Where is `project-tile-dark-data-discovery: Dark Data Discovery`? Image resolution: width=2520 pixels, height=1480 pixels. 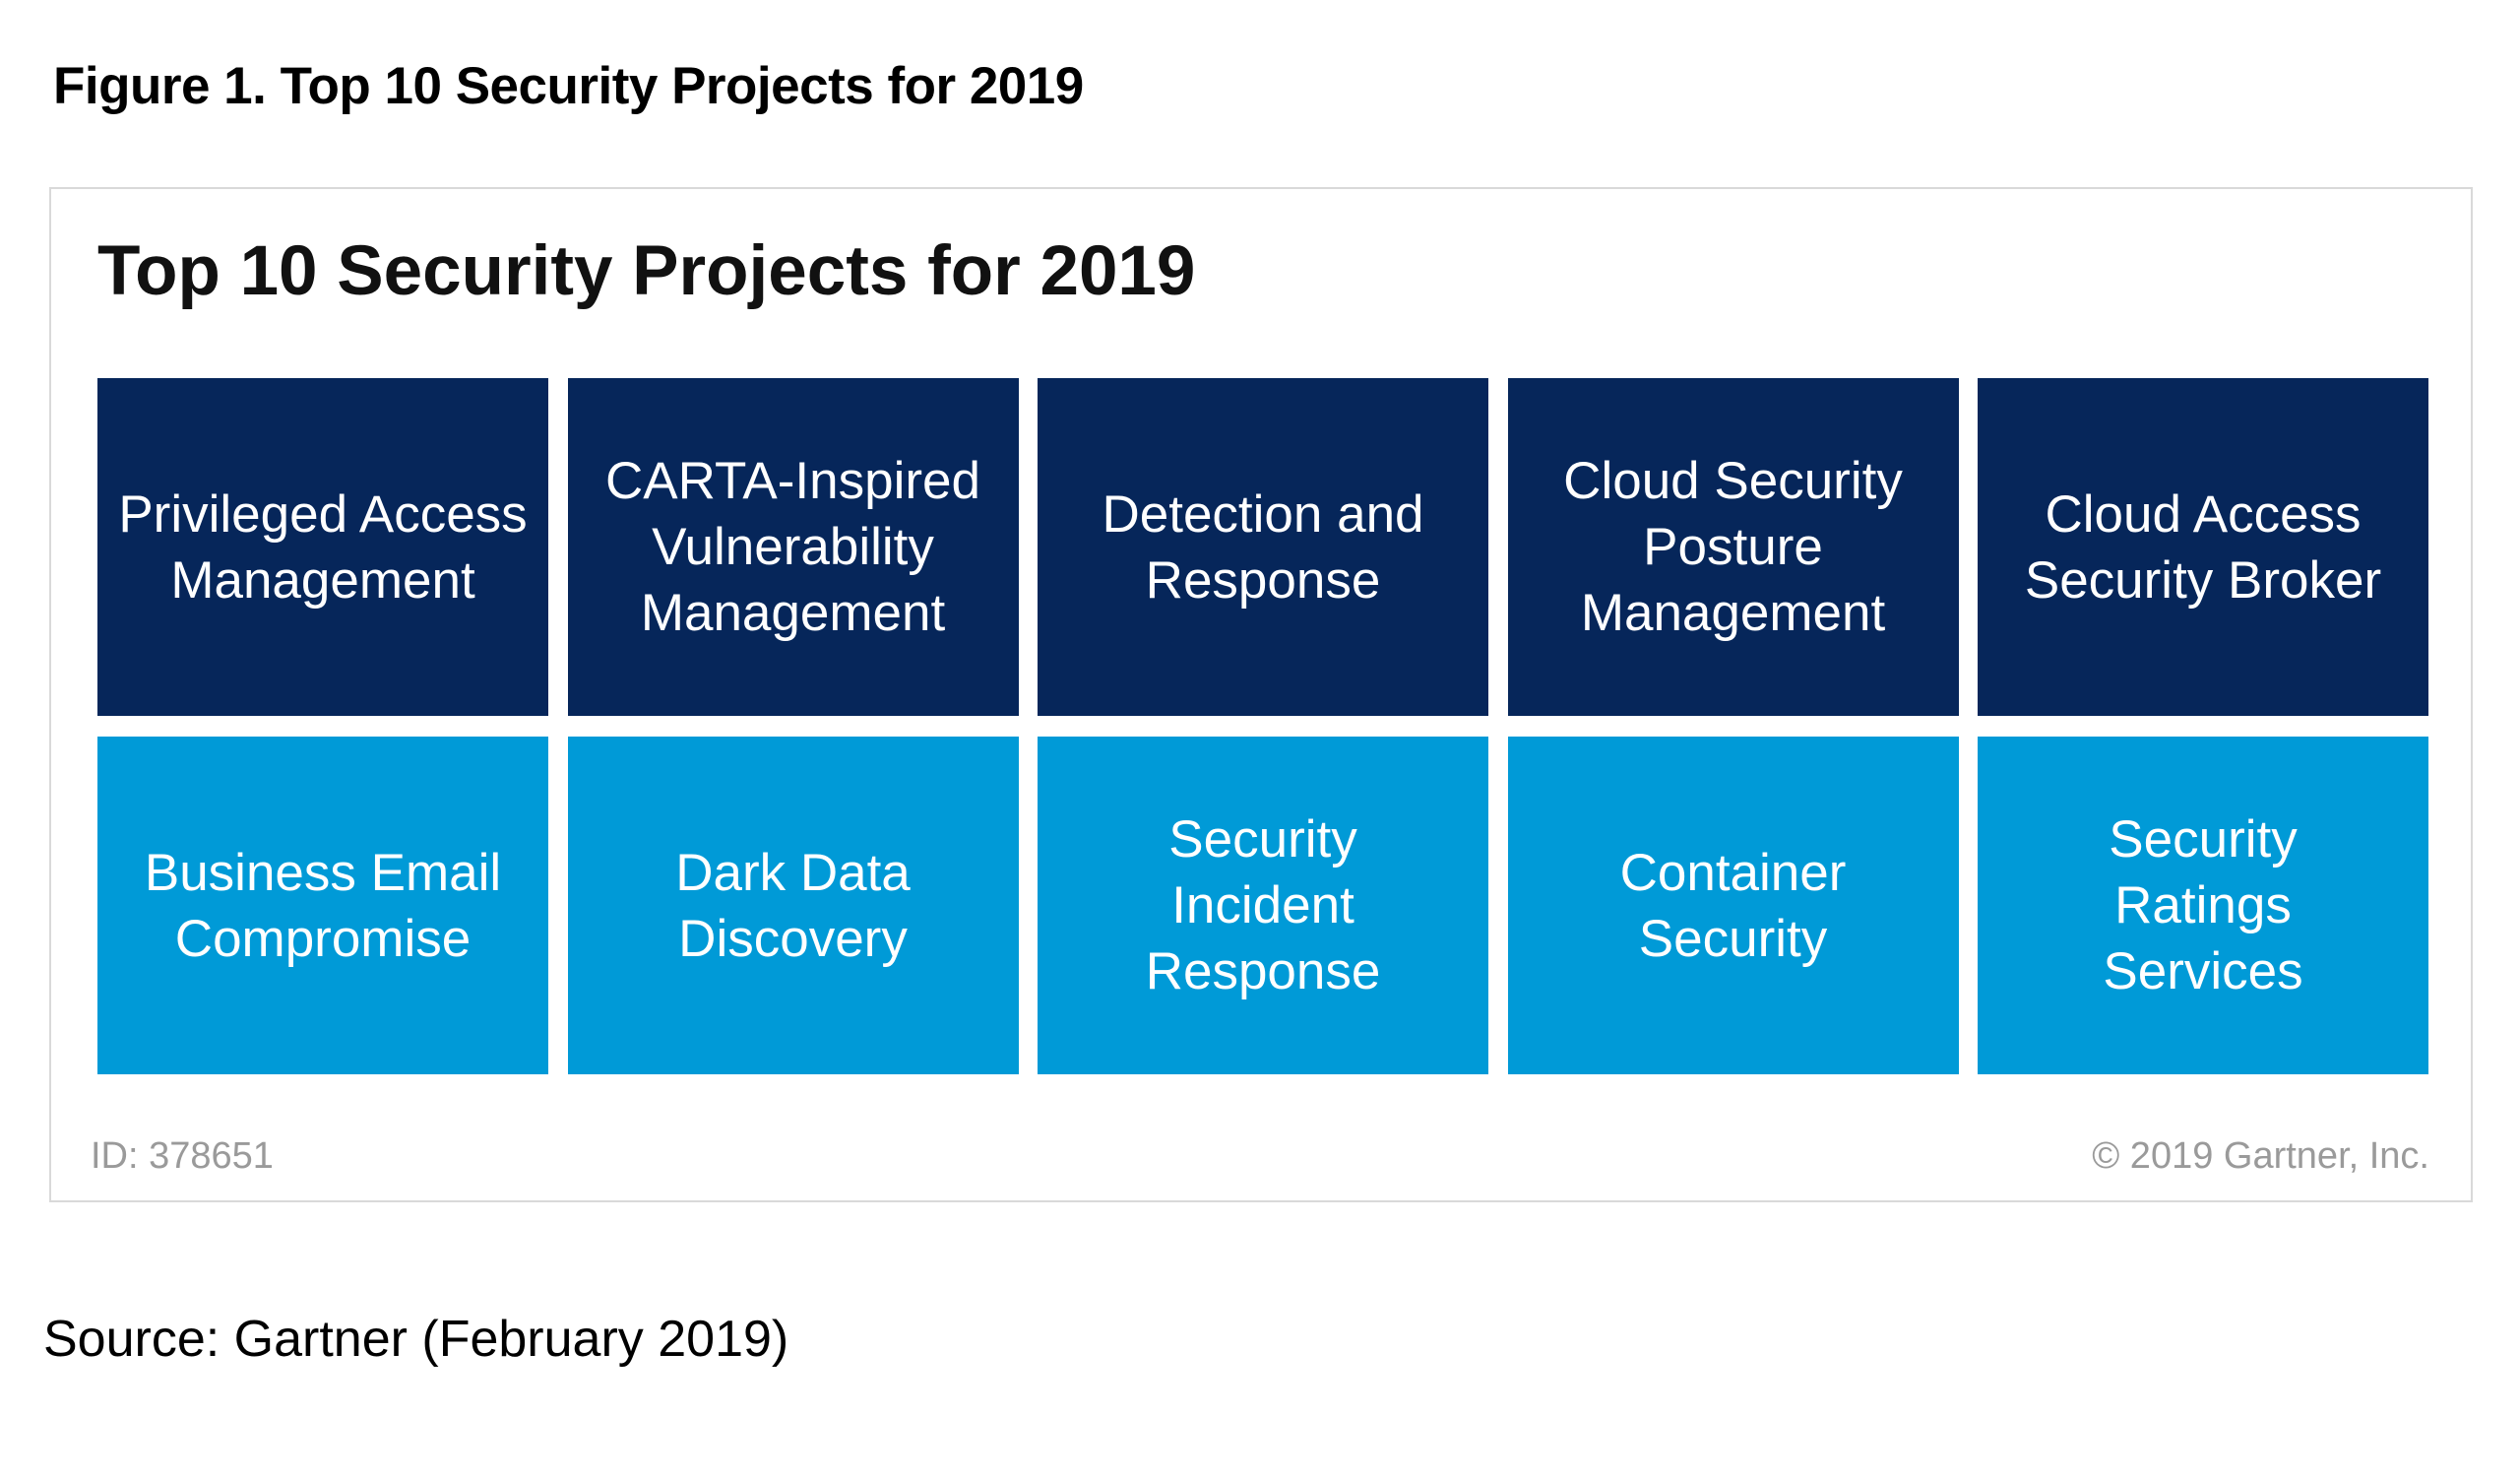
project-tile-dark-data-discovery: Dark Data Discovery is located at coordinates (793, 905).